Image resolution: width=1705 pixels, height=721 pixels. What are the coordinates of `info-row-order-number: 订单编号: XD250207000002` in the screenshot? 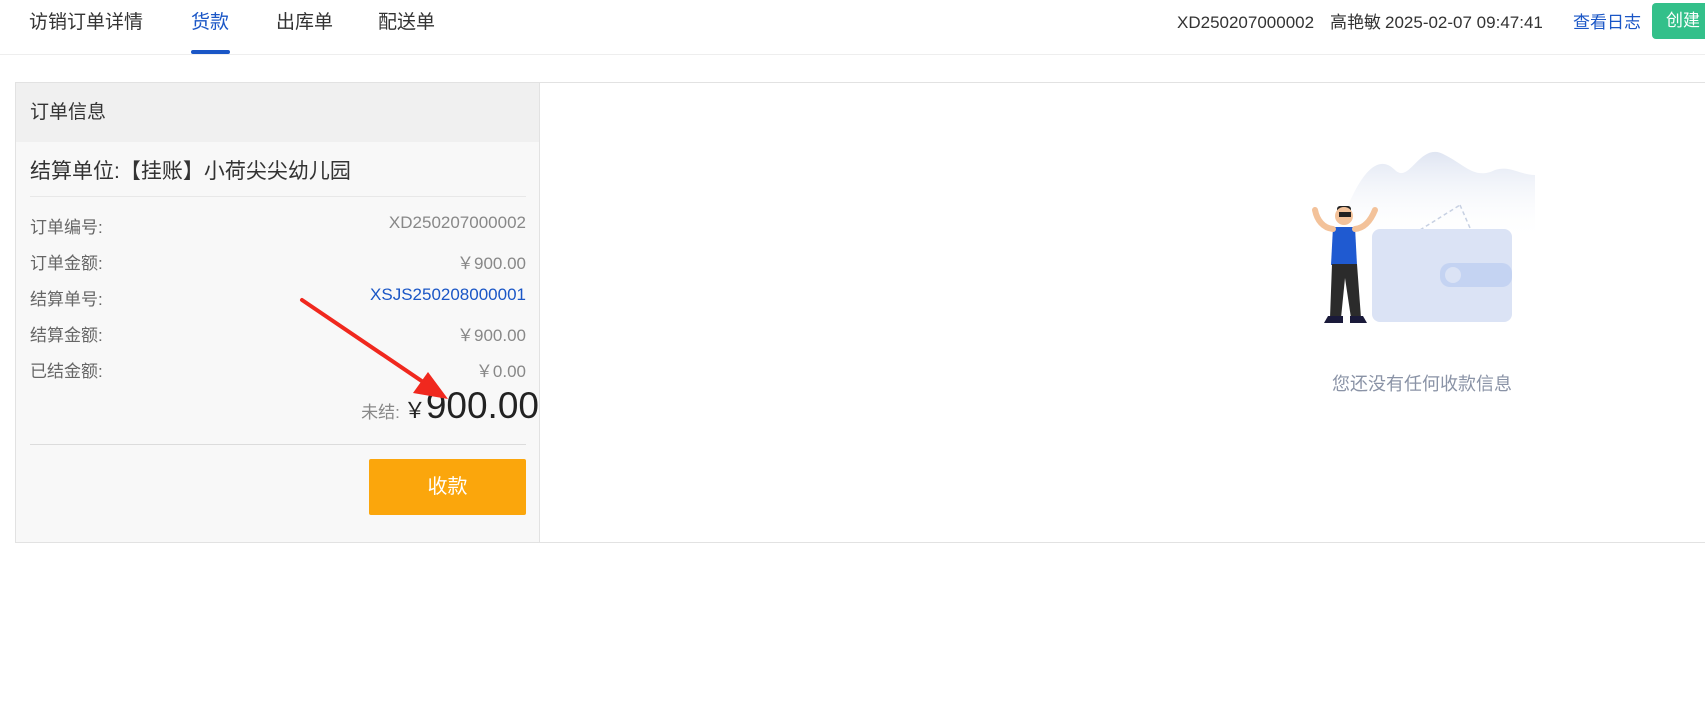 It's located at (278, 225).